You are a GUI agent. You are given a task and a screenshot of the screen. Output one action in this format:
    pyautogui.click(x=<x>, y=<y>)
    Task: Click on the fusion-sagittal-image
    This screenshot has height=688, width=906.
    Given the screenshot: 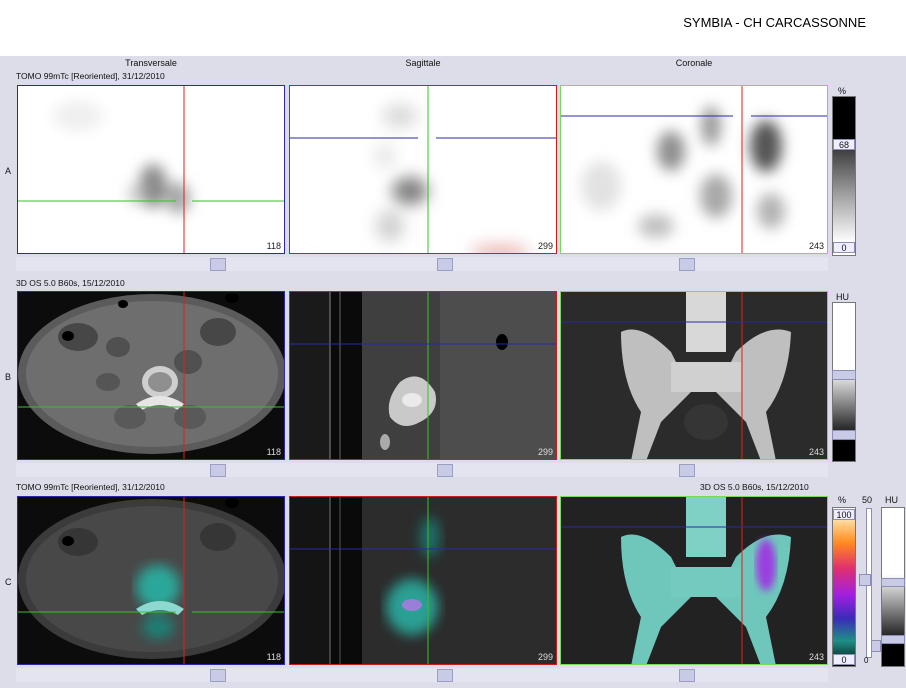 What is the action you would take?
    pyautogui.click(x=423, y=580)
    